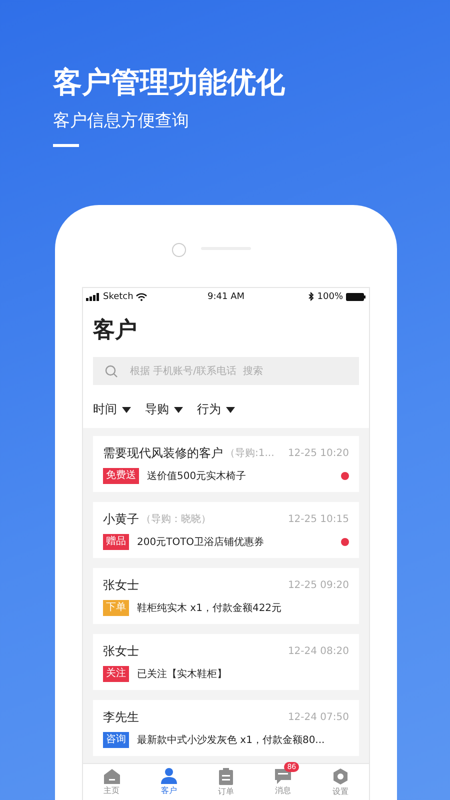  I want to click on person-icon, so click(169, 776).